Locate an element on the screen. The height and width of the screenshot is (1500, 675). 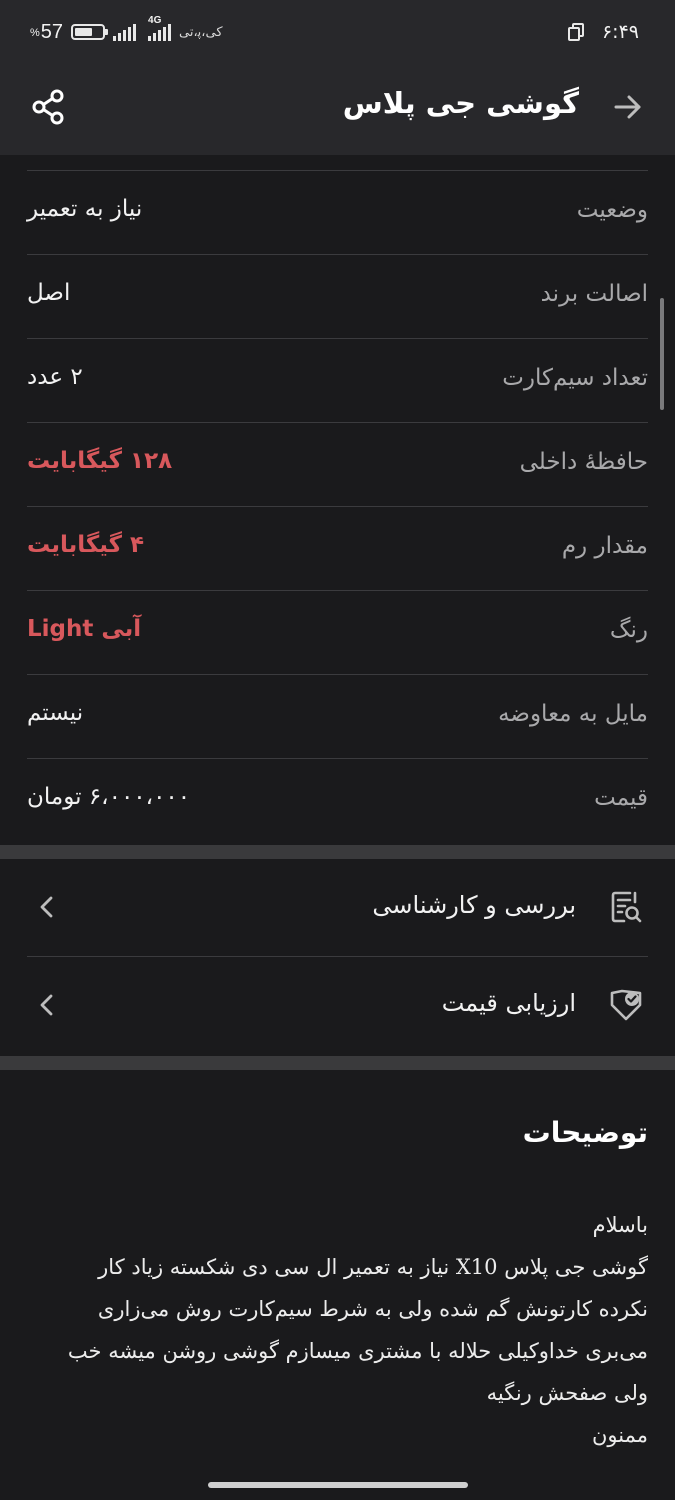
spec-value: ۶،۰۰۰،۰۰۰ تومان is located at coordinates (109, 797).